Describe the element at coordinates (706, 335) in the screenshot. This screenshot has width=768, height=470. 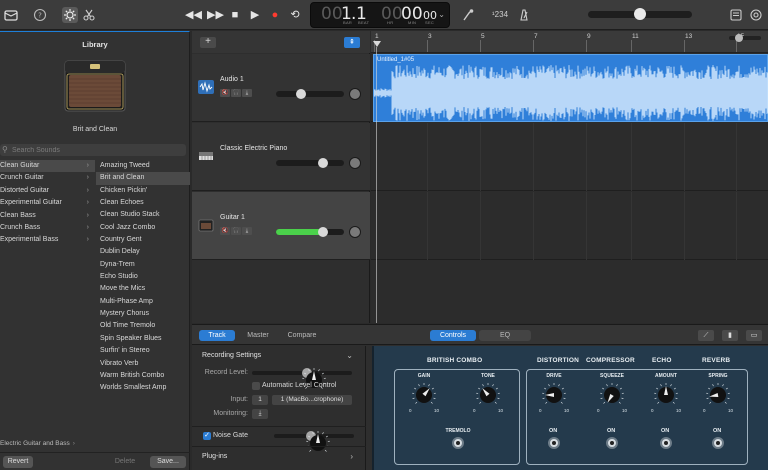
I see `tuner-icon: ⟋` at that location.